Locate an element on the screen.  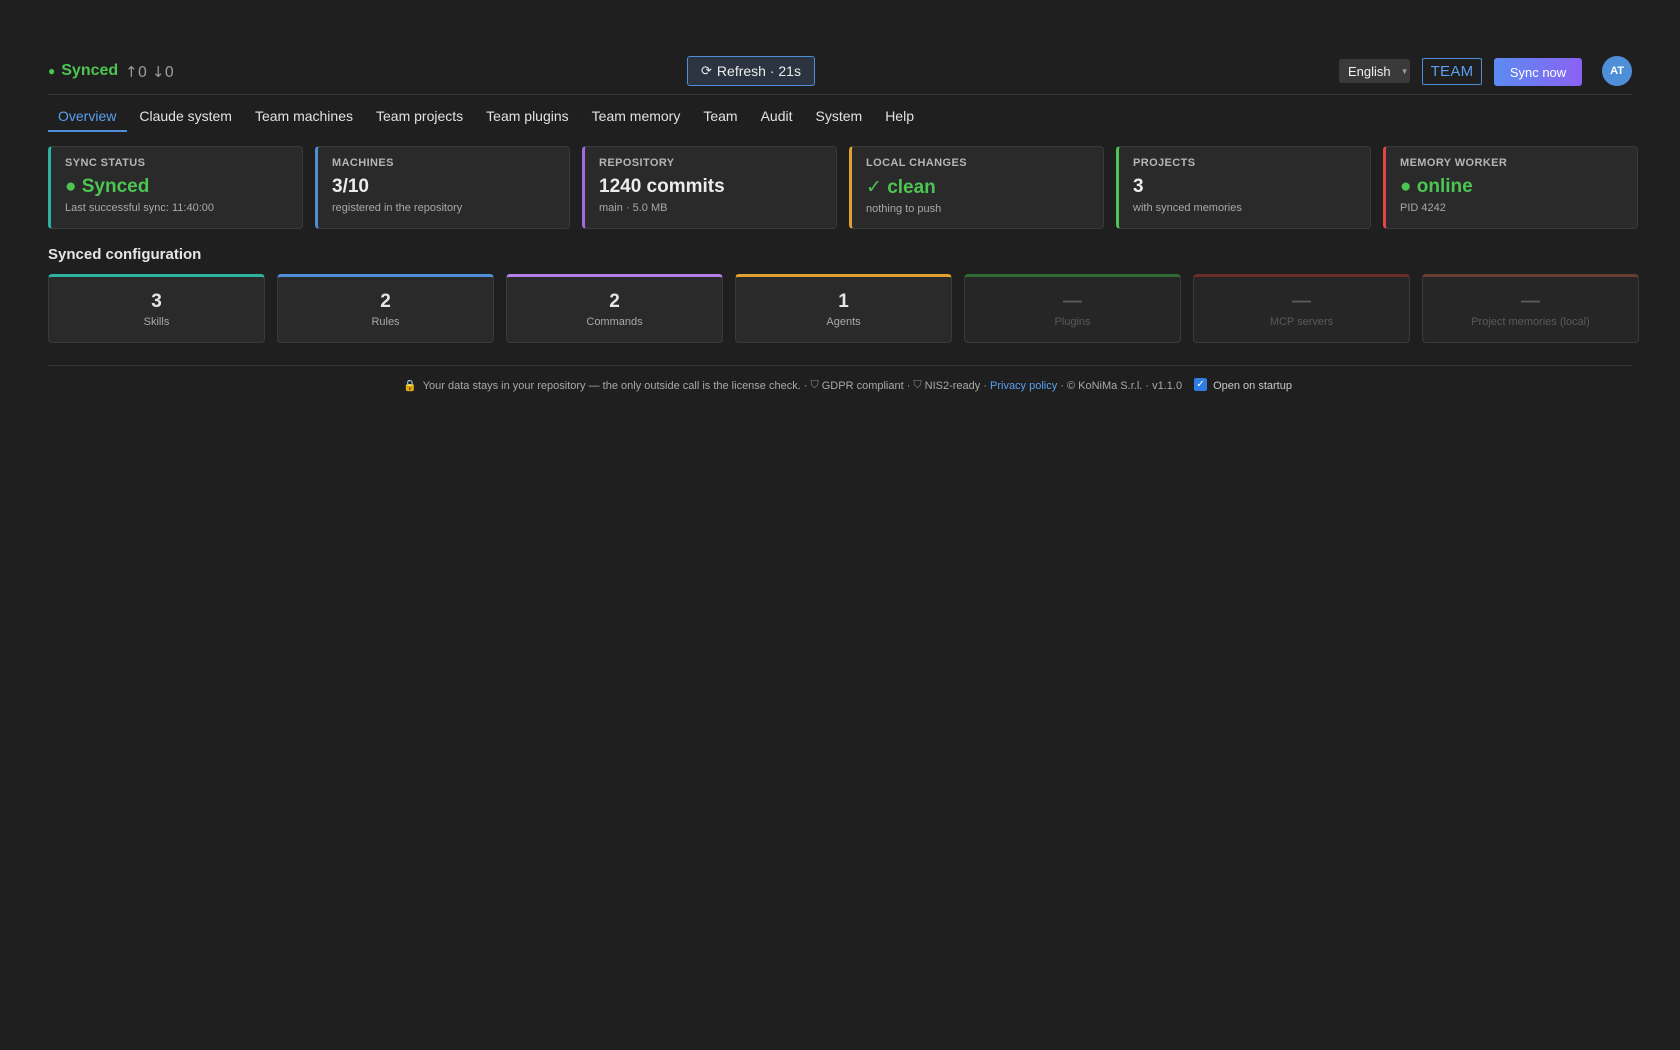
stat-card-machines: MACHINES 3/10 registered in the repository is located at coordinates (442, 187).